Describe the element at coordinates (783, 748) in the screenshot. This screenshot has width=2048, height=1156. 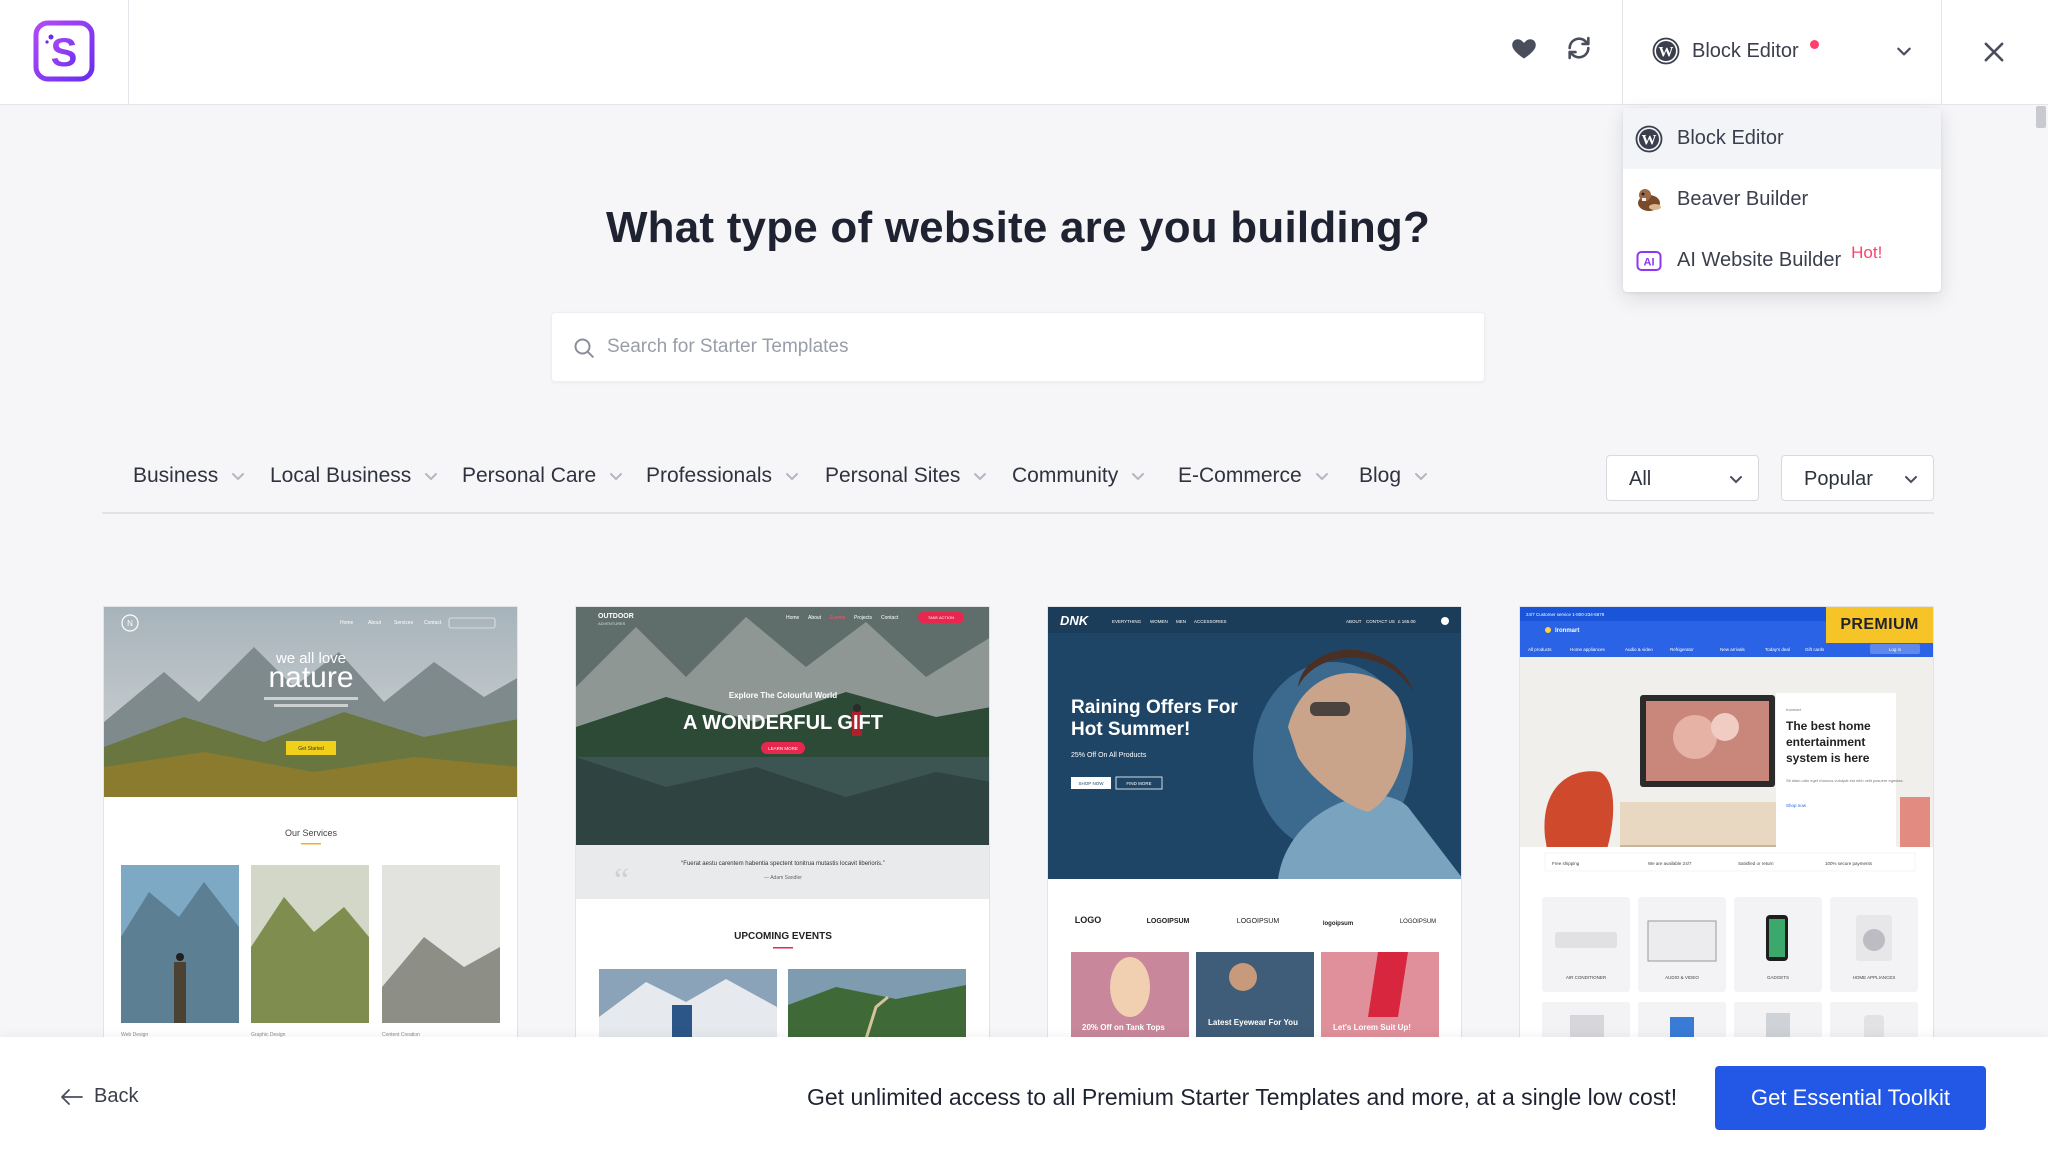
I see `svg-text: LEARN MORE` at that location.